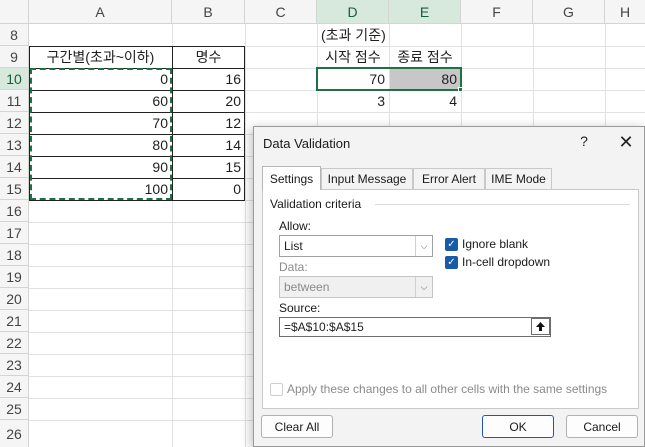 This screenshot has width=645, height=447. I want to click on range-value-cell: 80, so click(100, 145).